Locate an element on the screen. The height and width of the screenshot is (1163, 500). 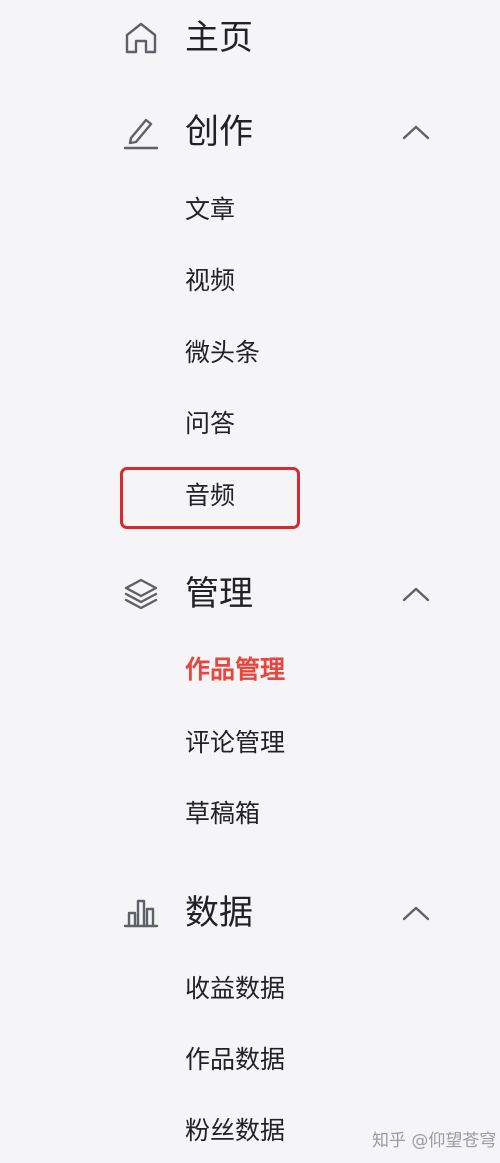
bar-chart-icon is located at coordinates (141, 913).